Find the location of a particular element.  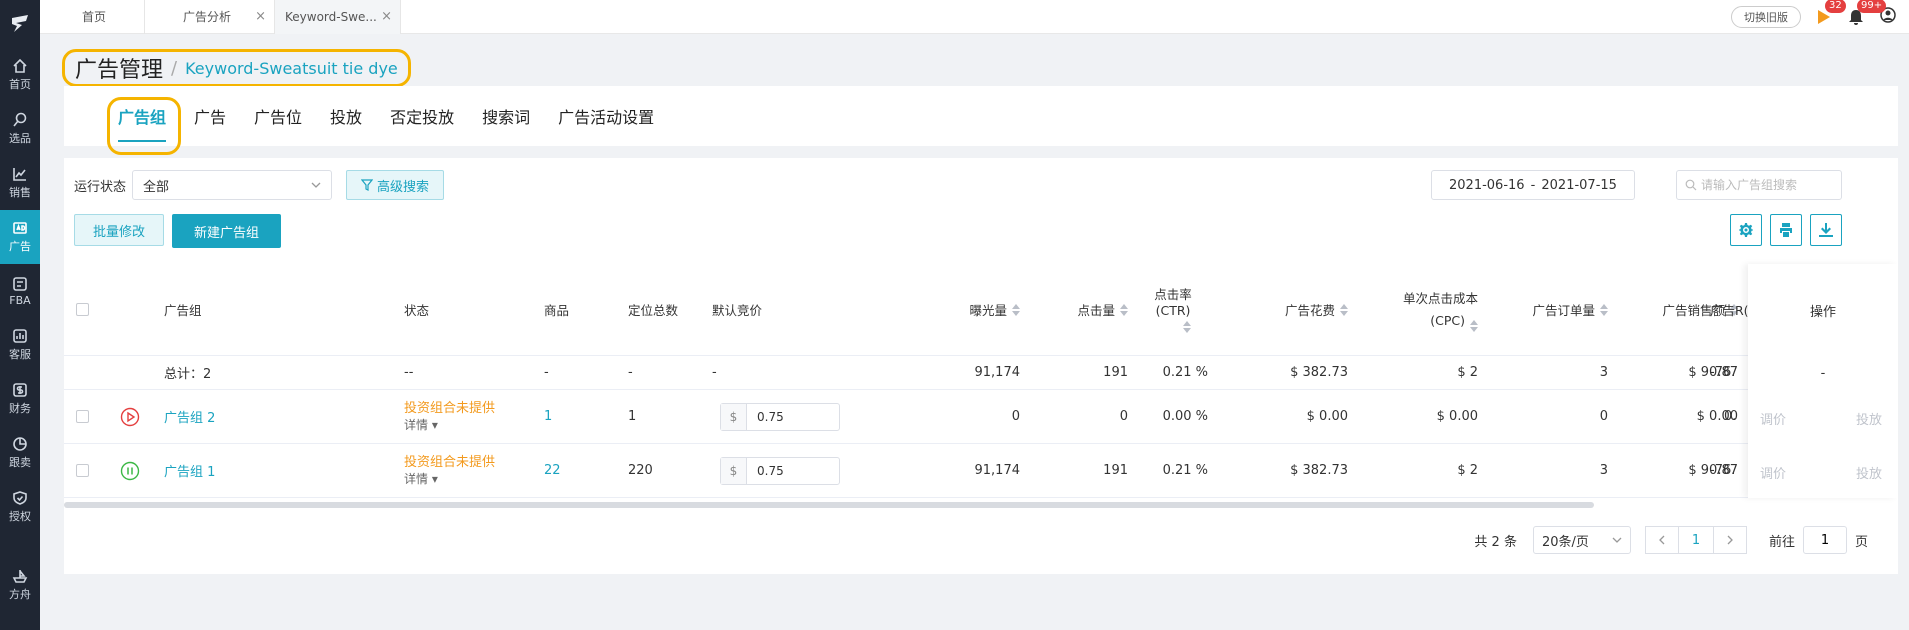

download-icon is located at coordinates (1826, 230).